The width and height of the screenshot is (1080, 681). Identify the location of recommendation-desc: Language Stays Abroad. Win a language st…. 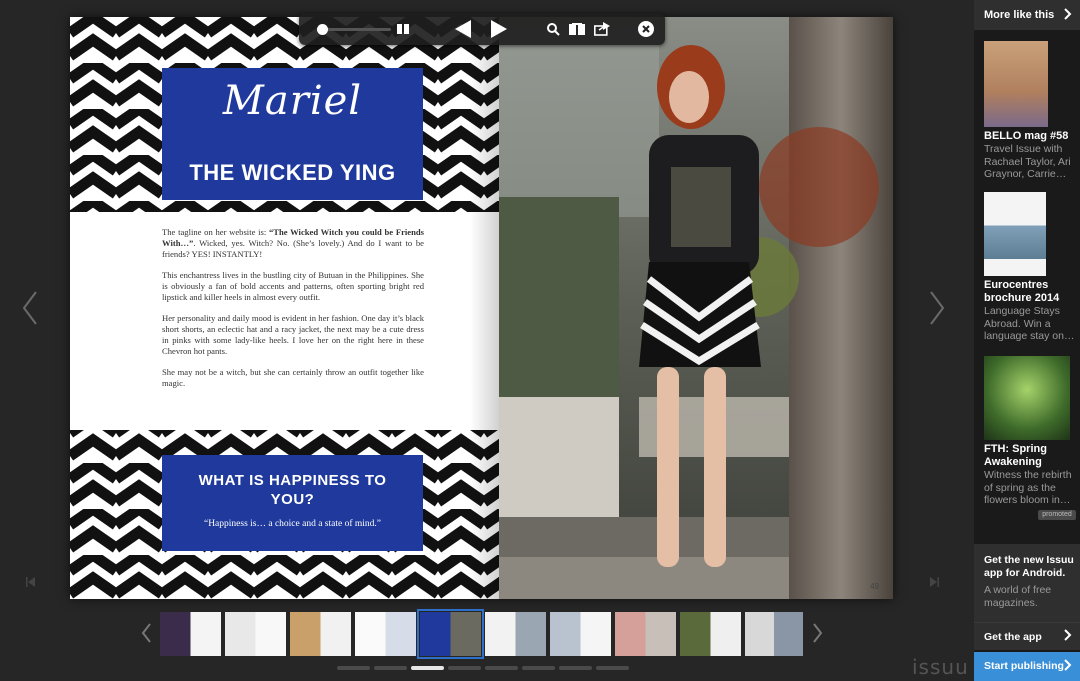
(1029, 323).